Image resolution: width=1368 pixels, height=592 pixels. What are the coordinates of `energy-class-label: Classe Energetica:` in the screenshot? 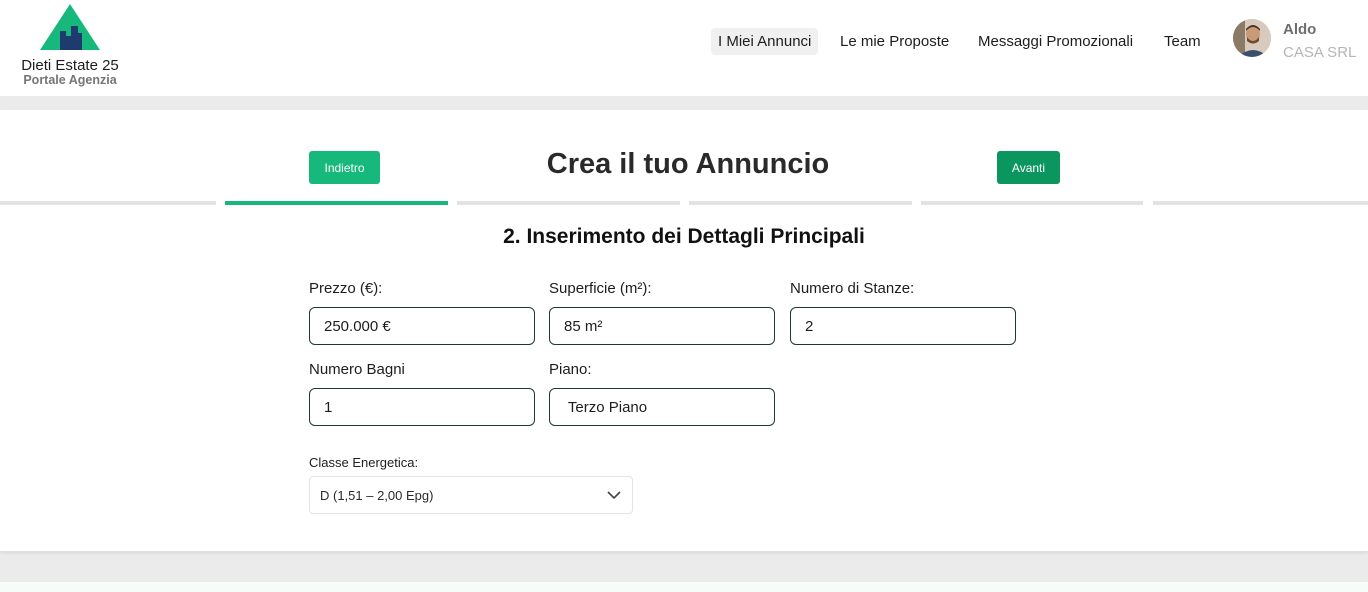 It's located at (364, 462).